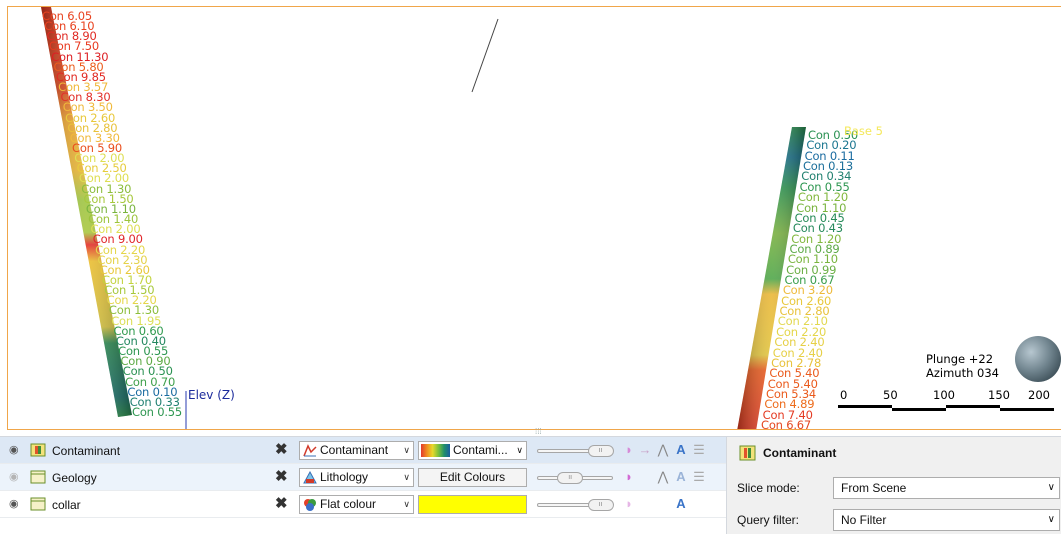  I want to click on scale-bar, so click(946, 408).